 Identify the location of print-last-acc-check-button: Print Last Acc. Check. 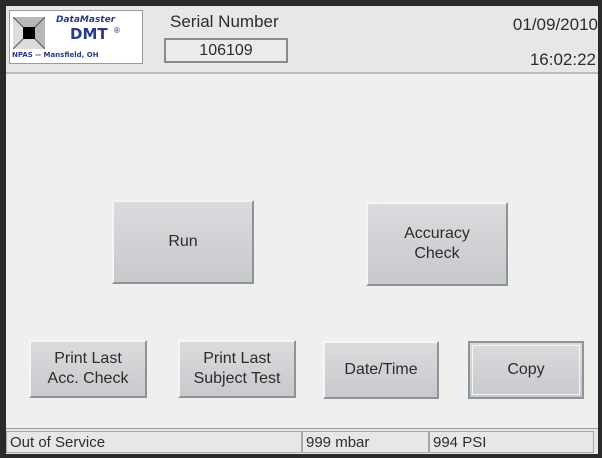
(88, 369).